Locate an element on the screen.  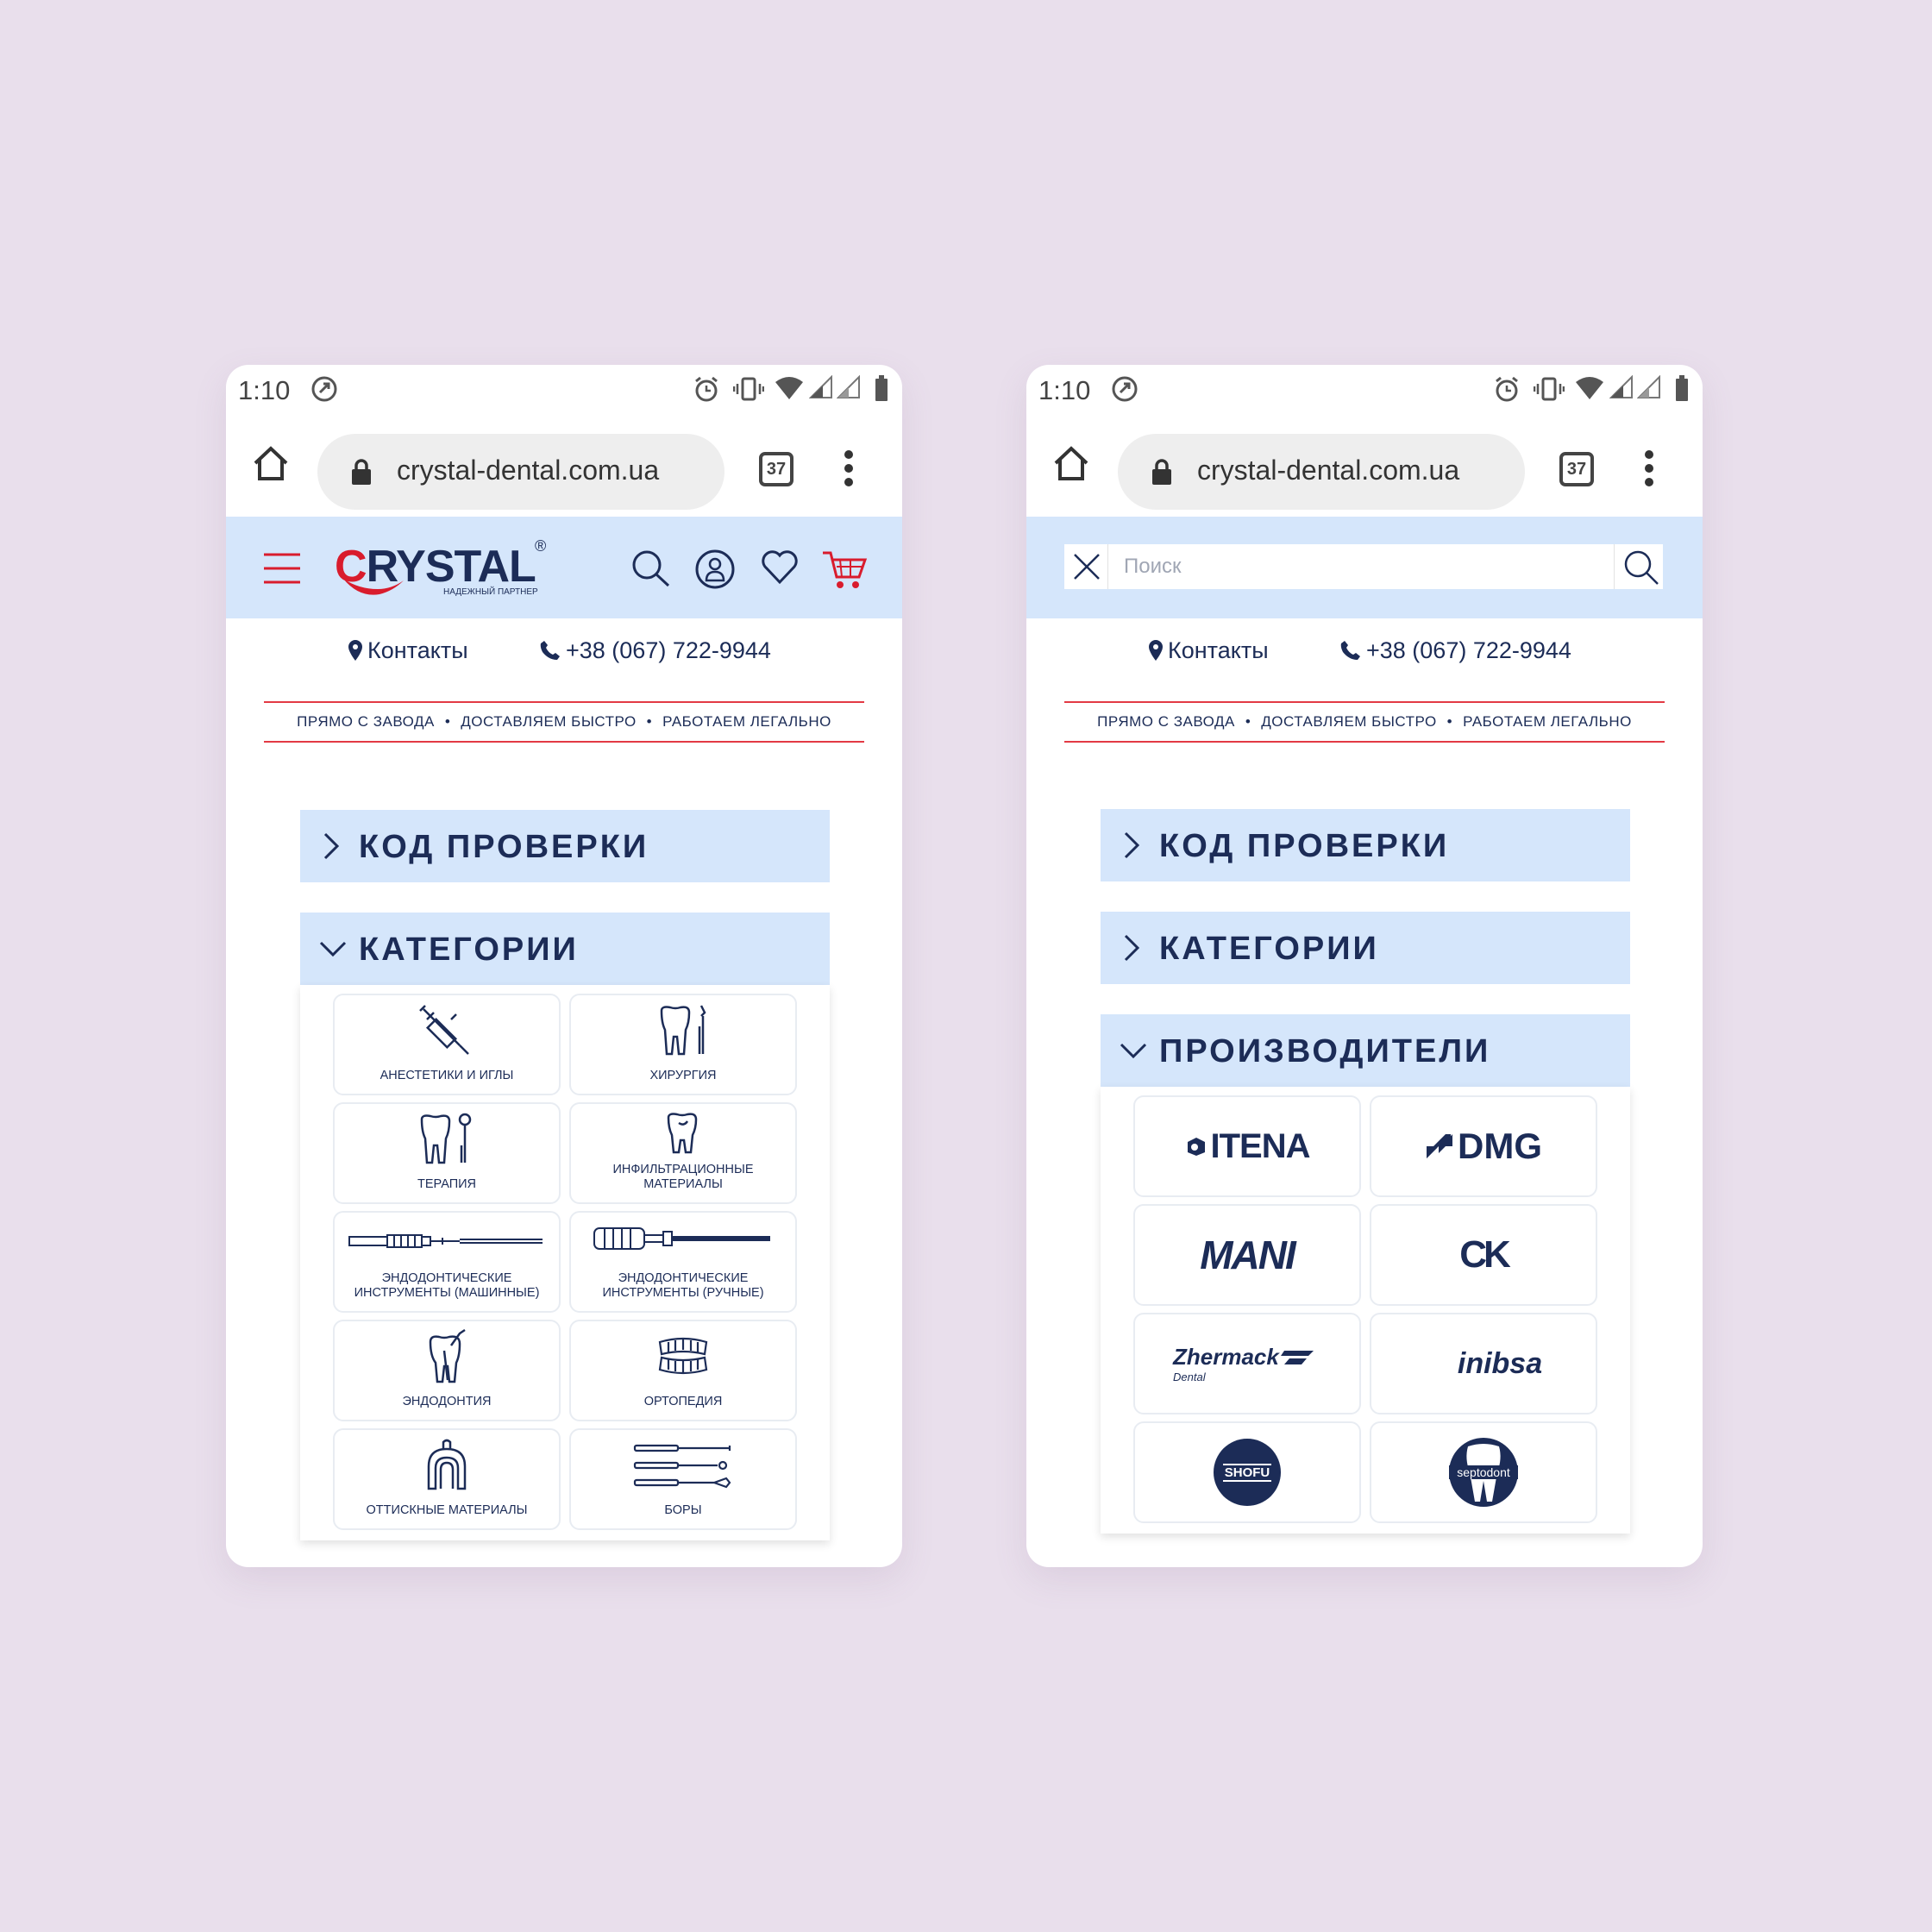
category-surgery: ХИРУРГИЯ is located at coordinates (683, 1044).